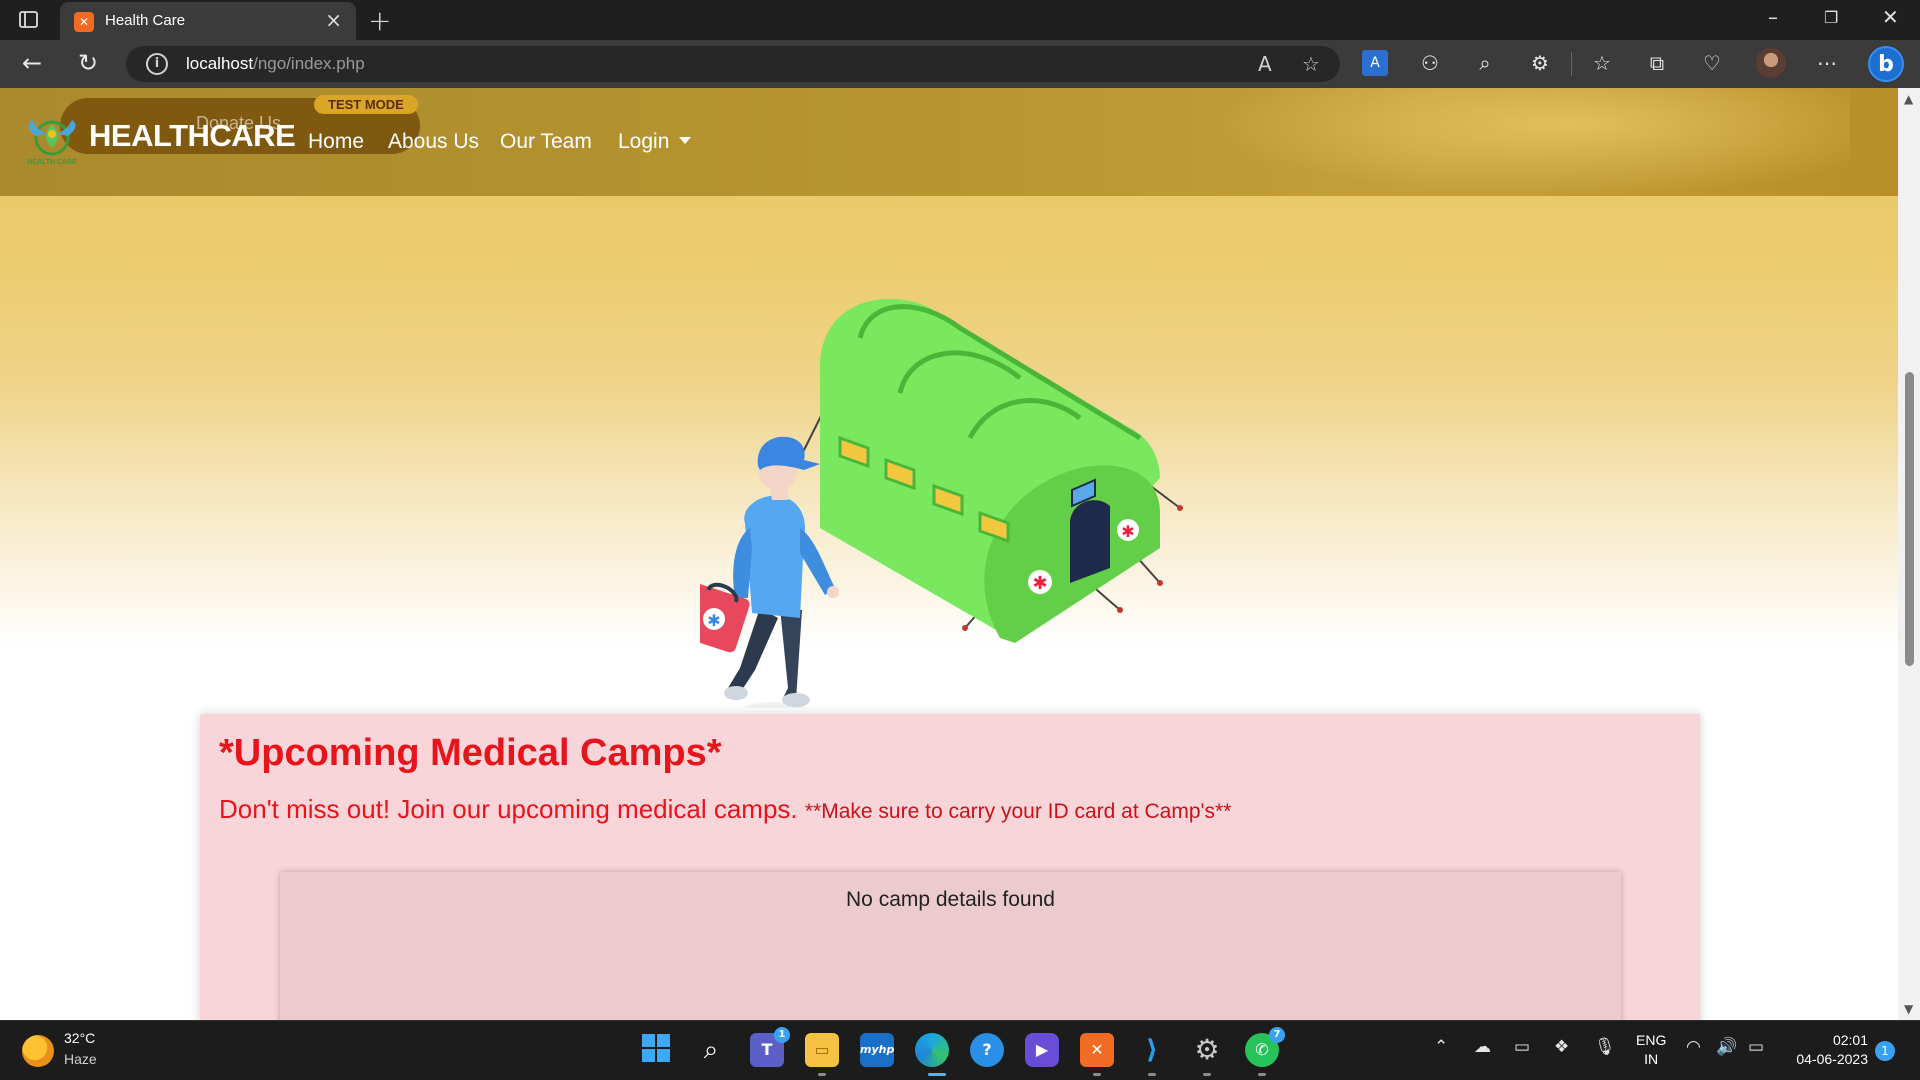 The width and height of the screenshot is (1920, 1080). I want to click on scroll-up-icon: ▲, so click(1908, 99).